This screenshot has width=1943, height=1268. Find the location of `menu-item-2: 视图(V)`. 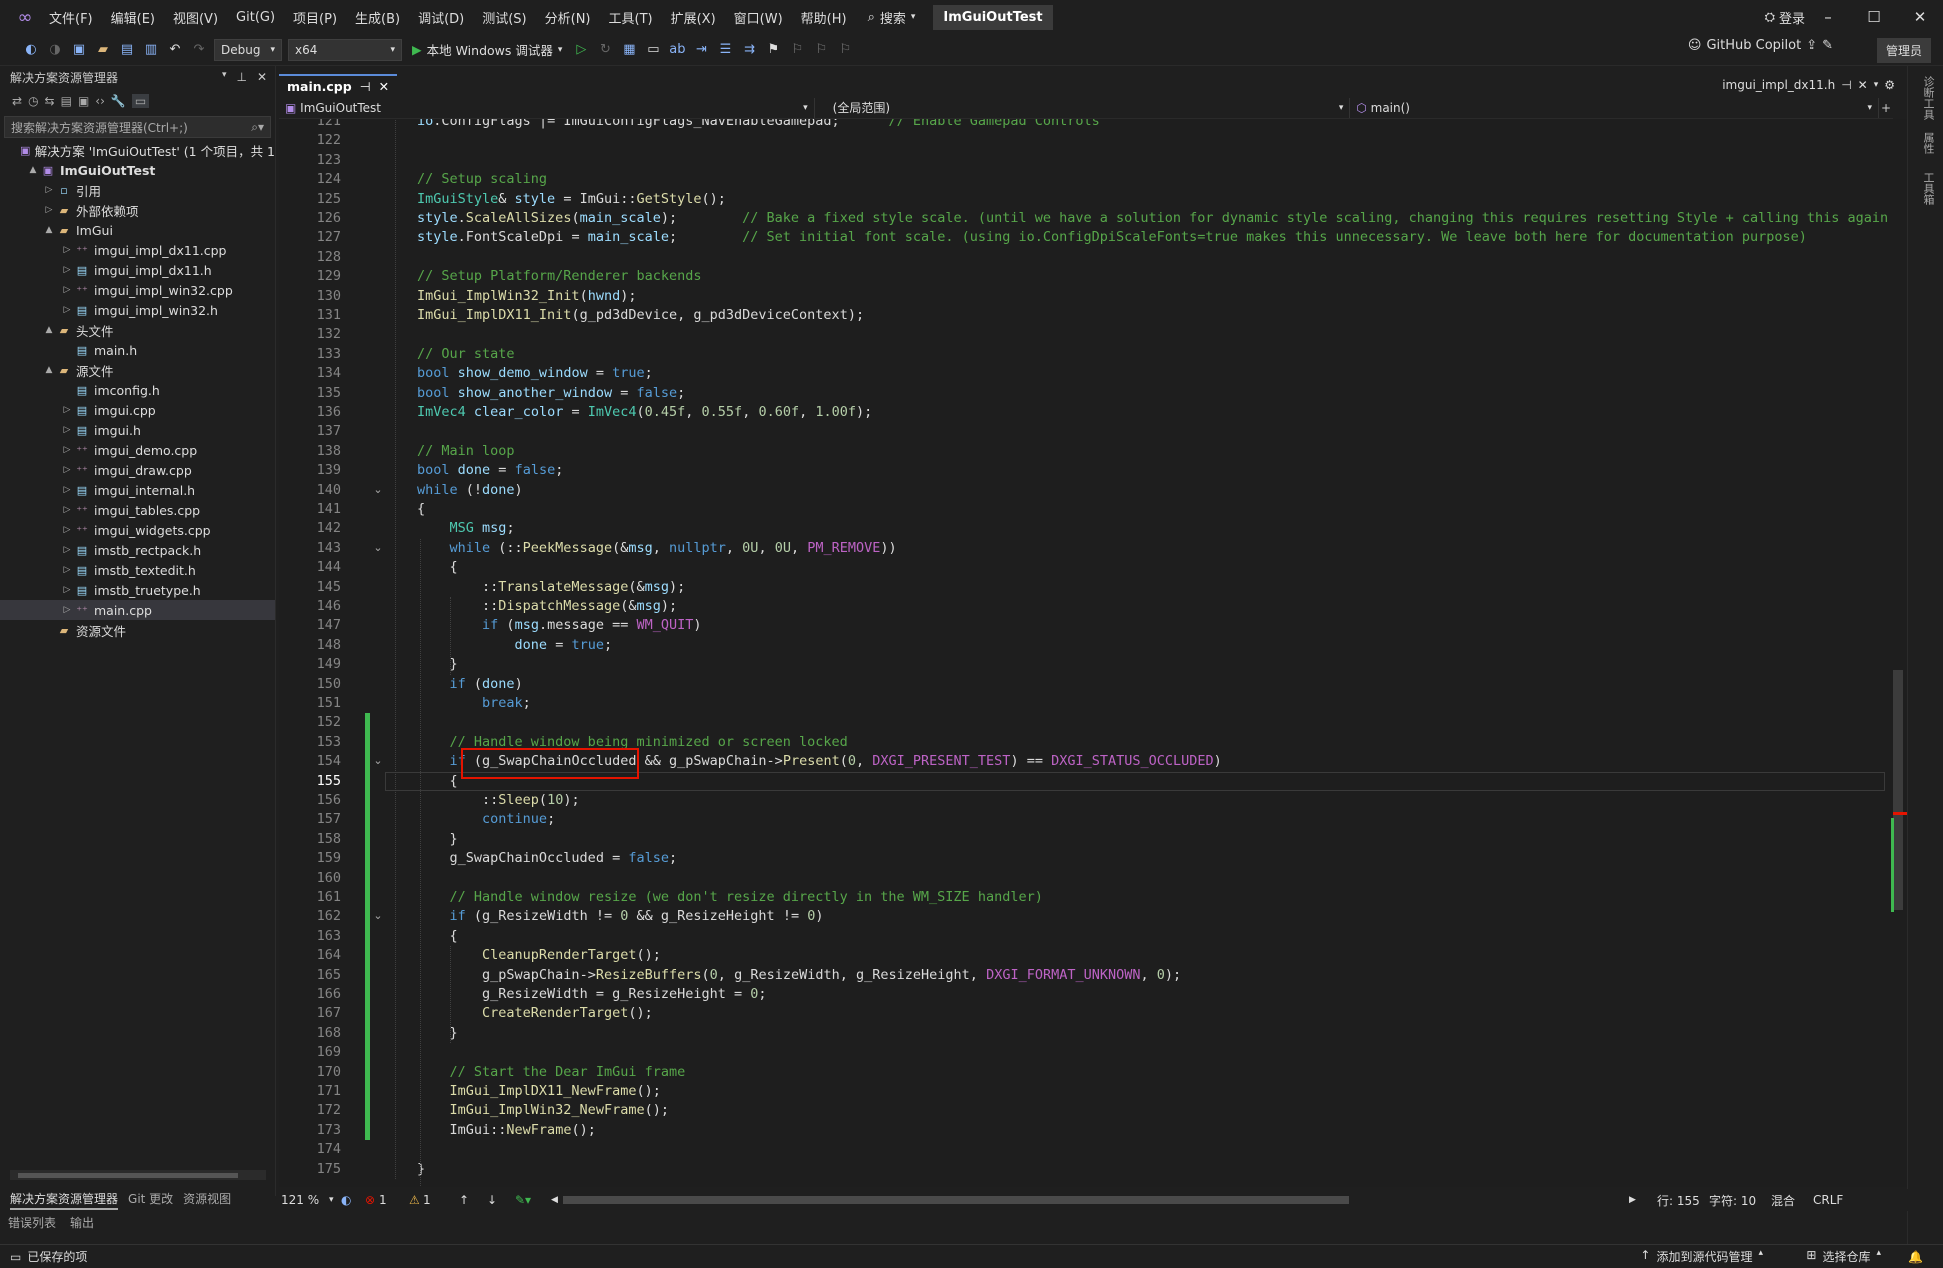

menu-item-2: 视图(V) is located at coordinates (195, 17).